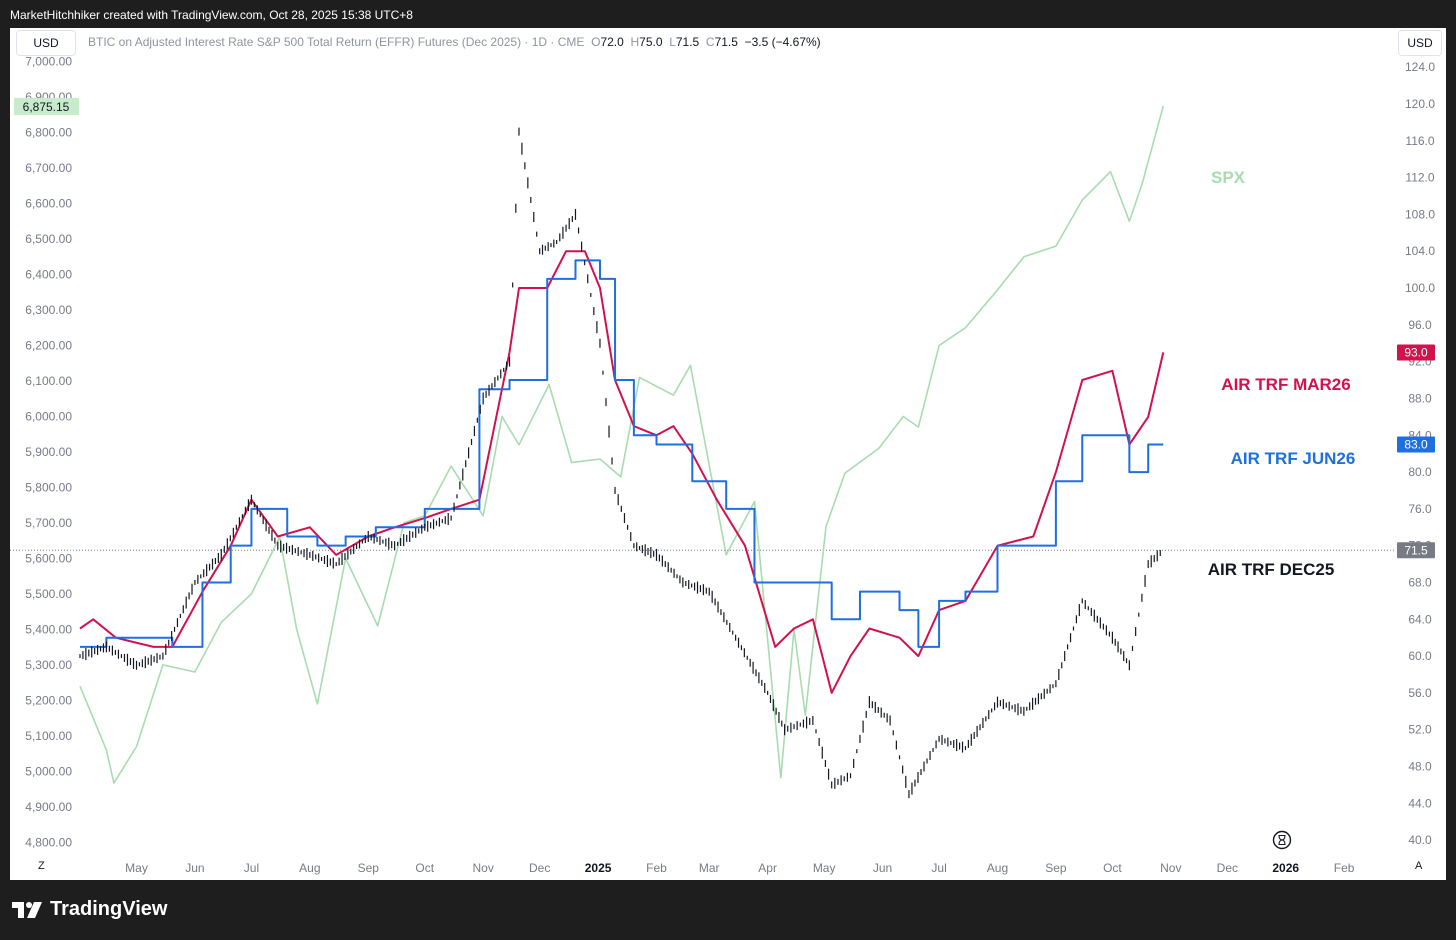 Image resolution: width=1456 pixels, height=940 pixels. What do you see at coordinates (651, 42) in the screenshot?
I see `high-value: 75.0` at bounding box center [651, 42].